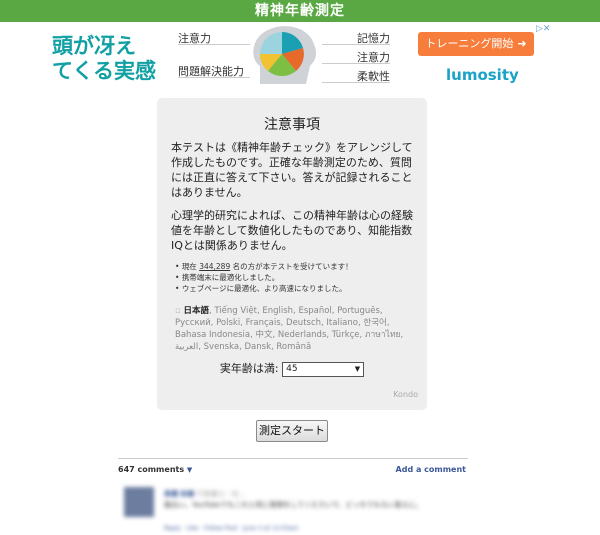 The image size is (600, 535). What do you see at coordinates (285, 55) in the screenshot?
I see `brain-chart-icon` at bounding box center [285, 55].